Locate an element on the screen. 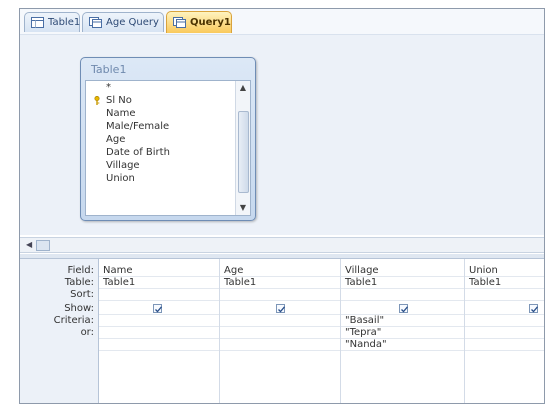 Image resolution: width=557 pixels, height=409 pixels. grid-row-labels: Field: Table: Sort: Show: Criteria: or: is located at coordinates (59, 331).